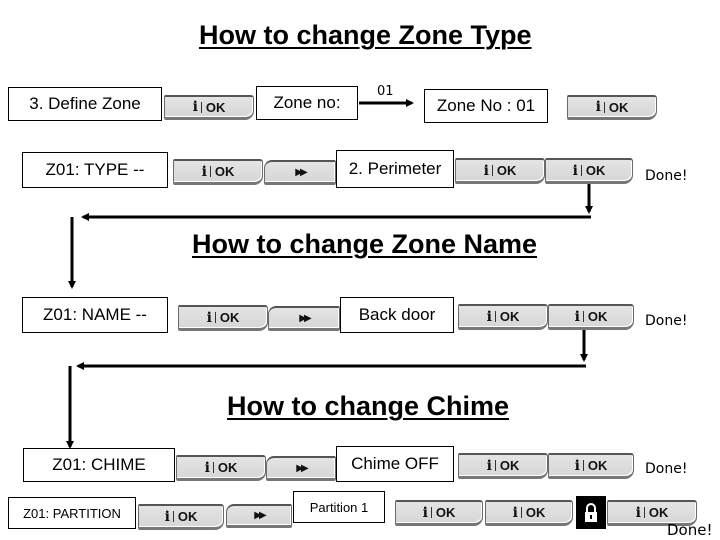  Describe the element at coordinates (95, 315) in the screenshot. I see `display-zone-name: Z01: NAME --` at that location.